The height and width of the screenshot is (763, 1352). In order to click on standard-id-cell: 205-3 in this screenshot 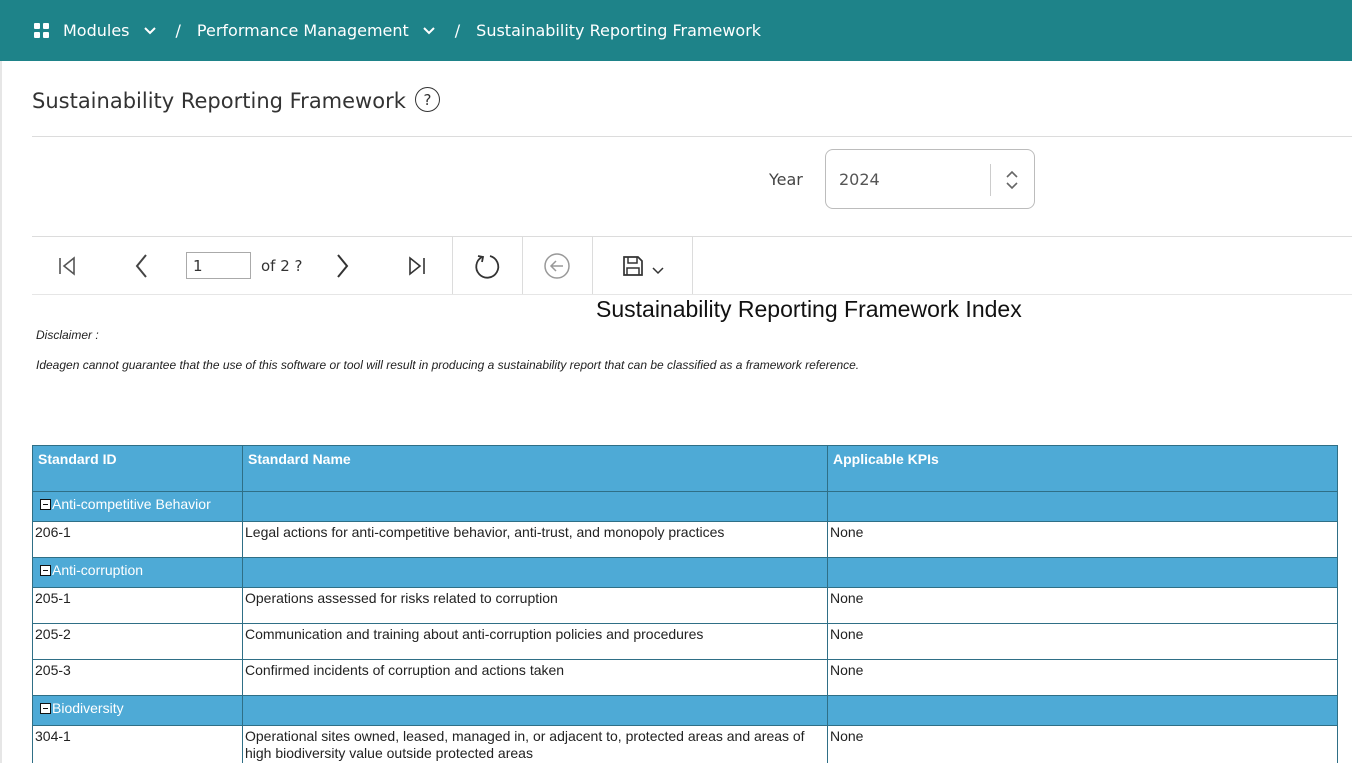, I will do `click(137, 677)`.